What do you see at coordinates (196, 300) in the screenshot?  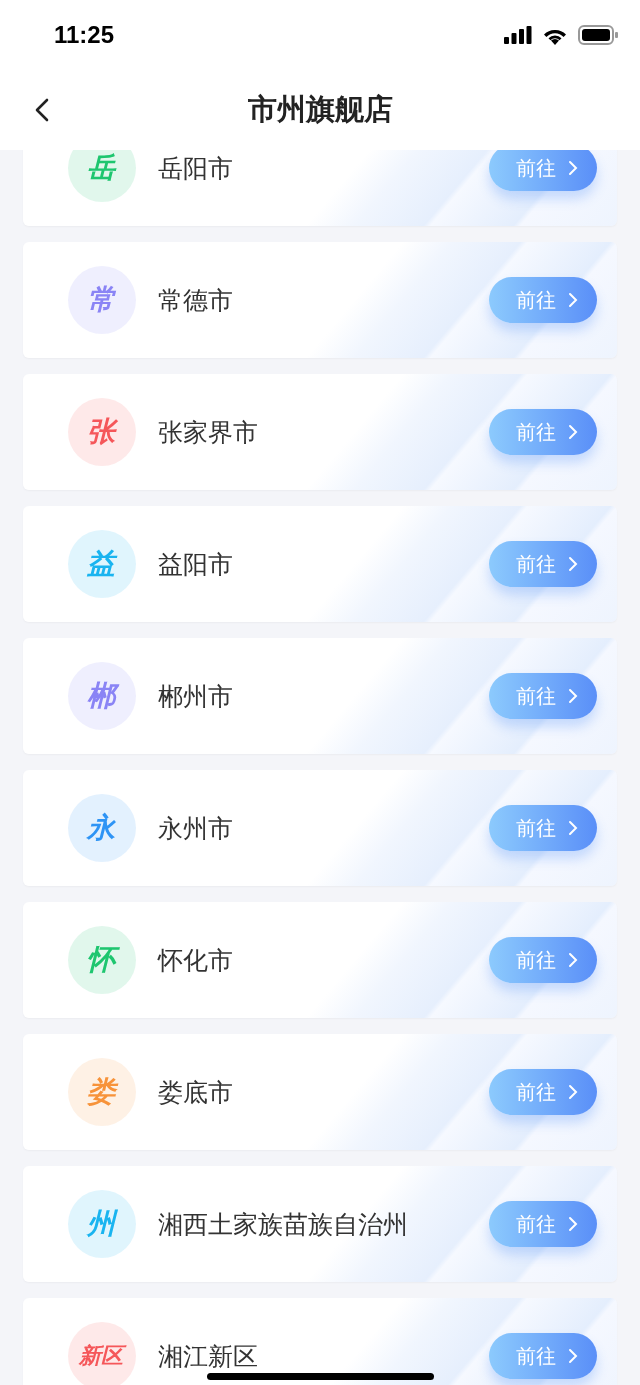 I see `city-name: 常德市` at bounding box center [196, 300].